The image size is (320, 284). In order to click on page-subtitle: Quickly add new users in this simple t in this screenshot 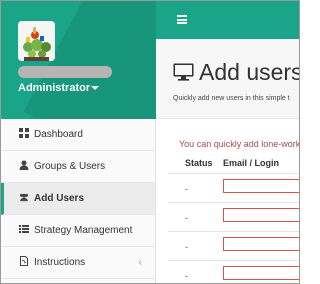, I will do `click(231, 98)`.